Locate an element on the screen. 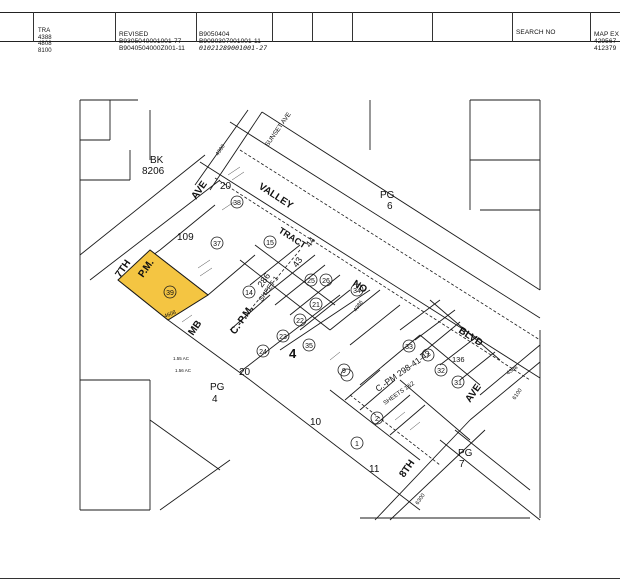  parcel-number: 9 is located at coordinates (344, 371).